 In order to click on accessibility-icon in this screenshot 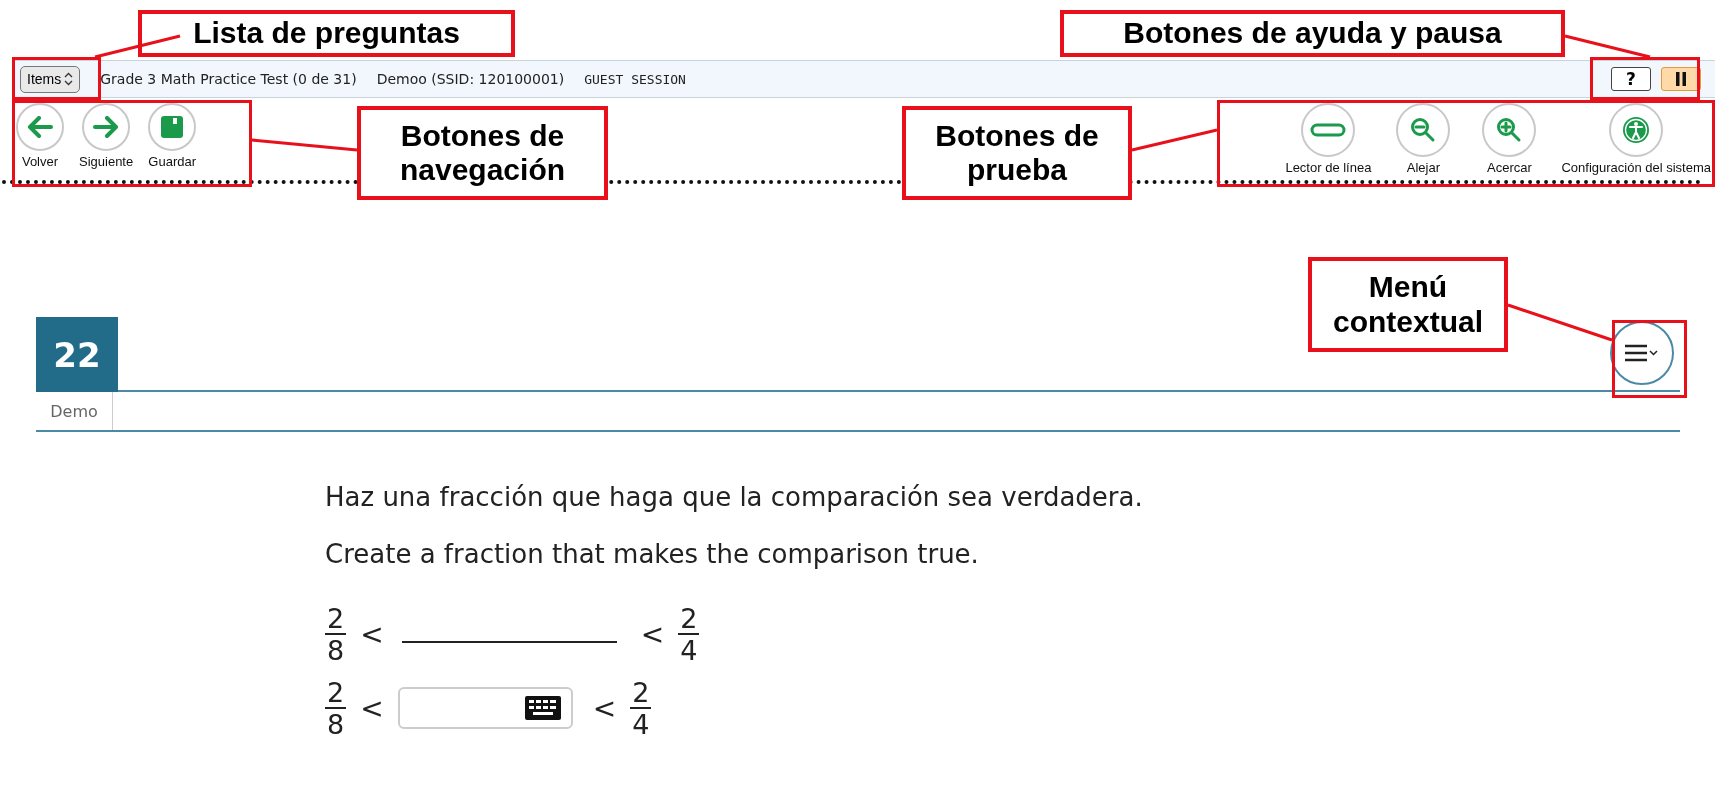, I will do `click(1636, 130)`.